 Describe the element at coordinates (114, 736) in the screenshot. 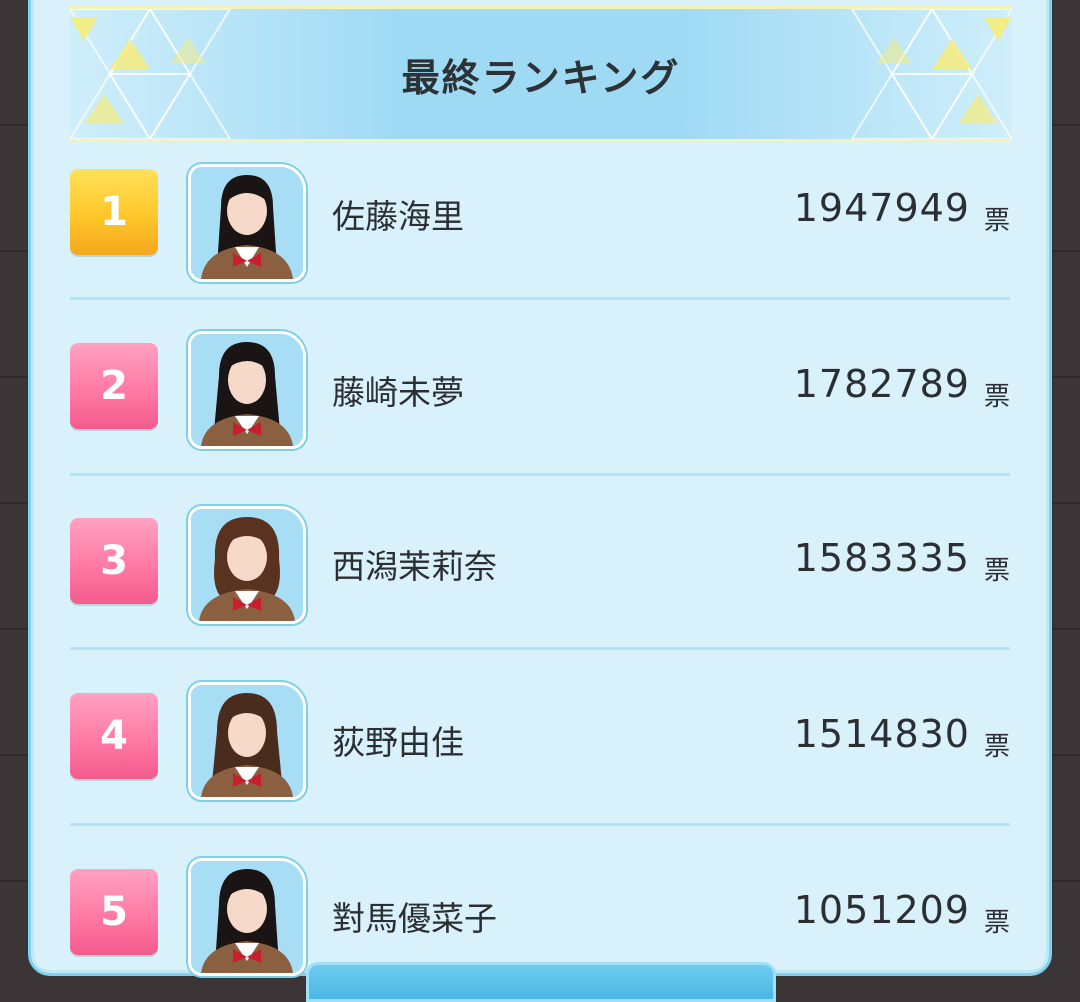

I see `rank-badge: 4` at that location.